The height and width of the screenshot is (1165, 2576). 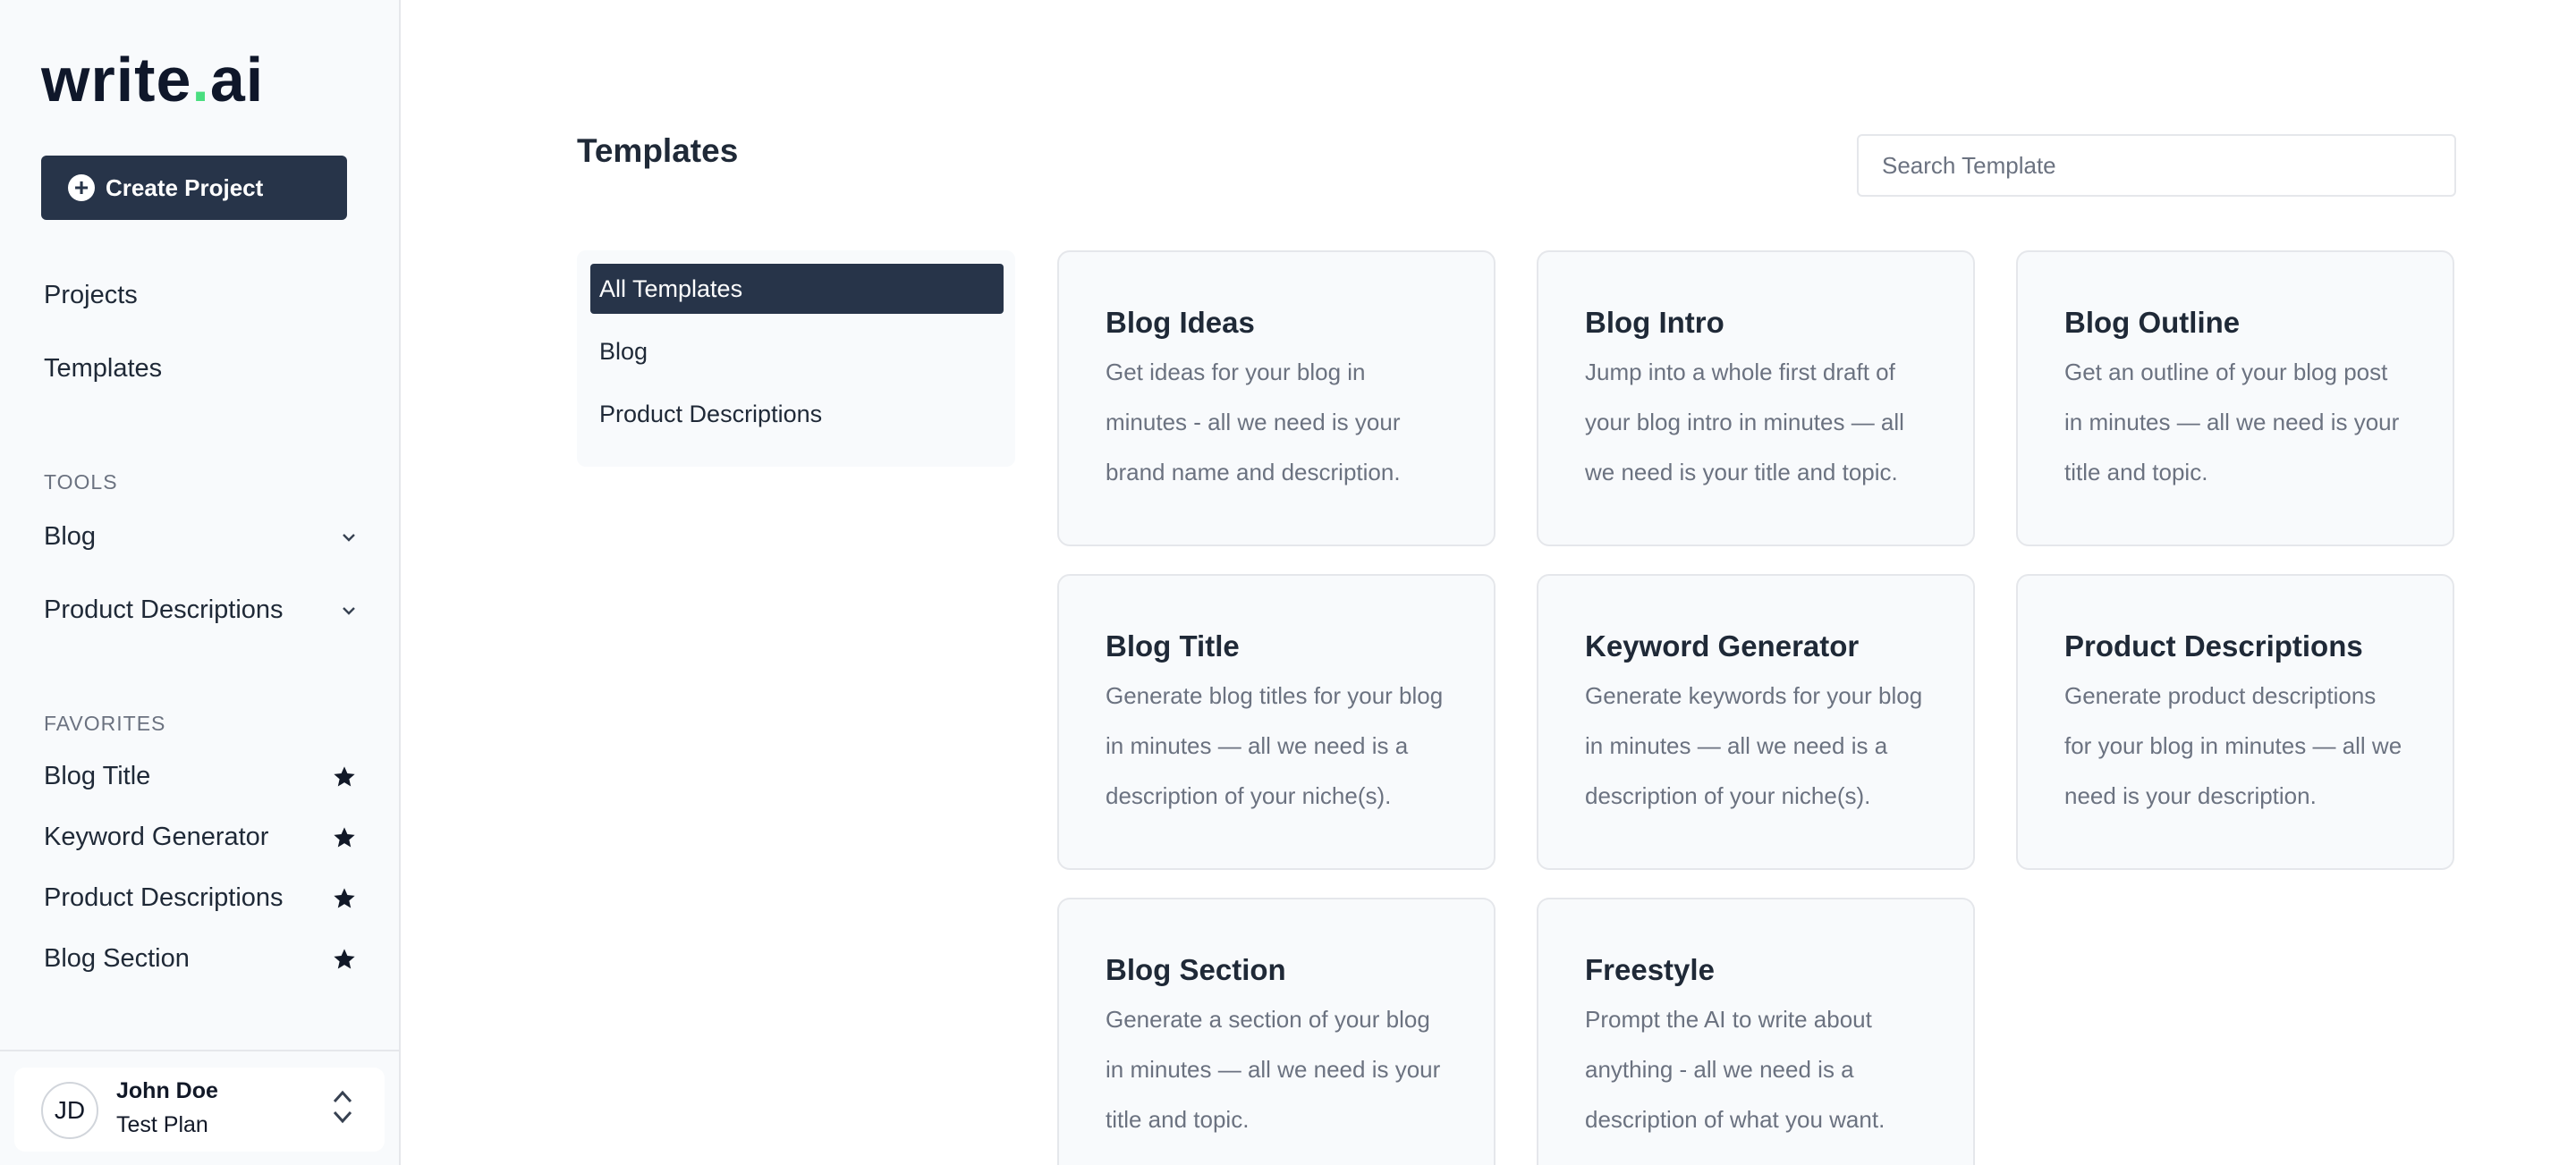 I want to click on user-menu: JD John Doe Test Plan, so click(x=199, y=1110).